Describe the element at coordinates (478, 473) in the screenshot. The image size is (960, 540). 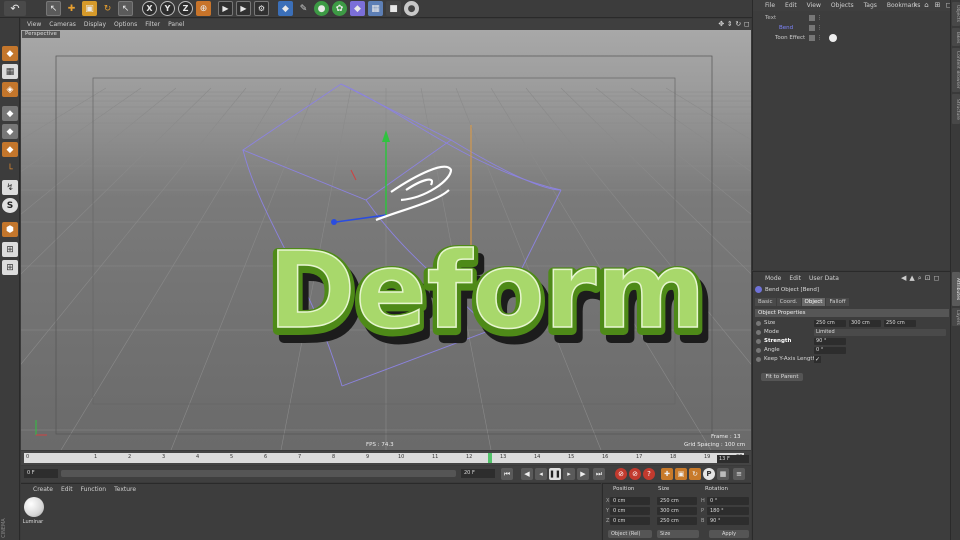
I see `end-frame-field: 20 F` at that location.